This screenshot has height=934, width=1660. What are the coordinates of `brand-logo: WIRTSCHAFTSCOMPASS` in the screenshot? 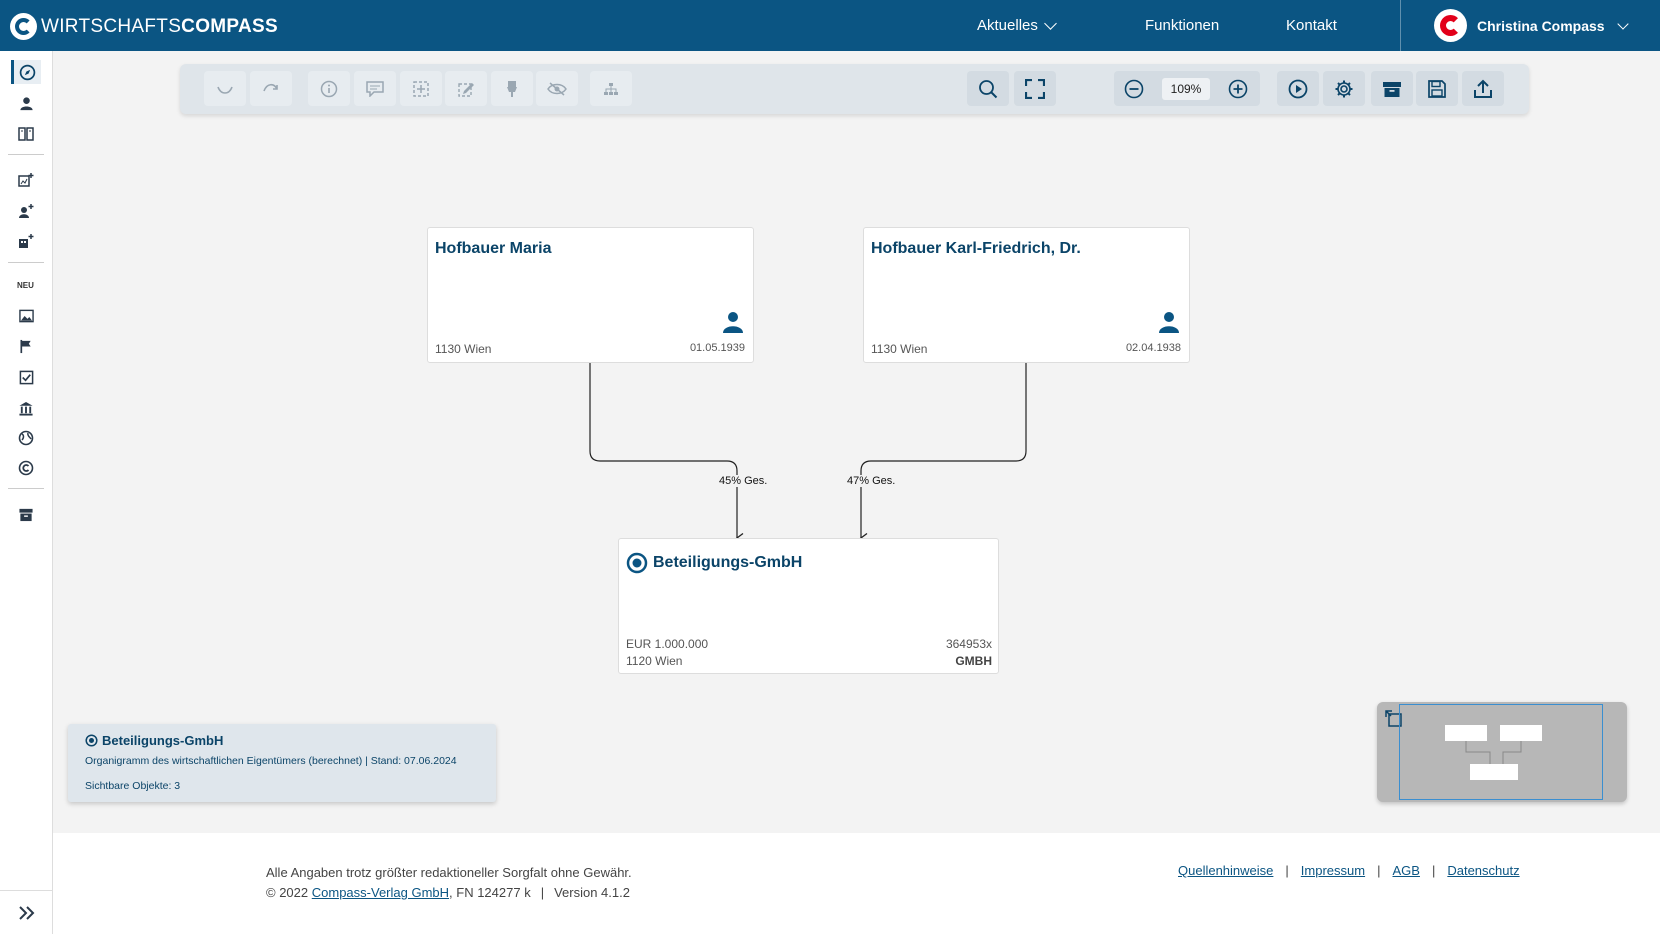 It's located at (144, 26).